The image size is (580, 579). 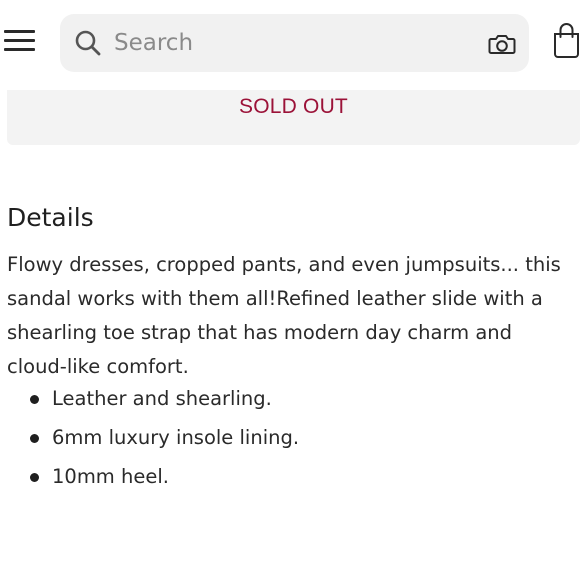 I want to click on camera-icon, so click(x=502, y=44).